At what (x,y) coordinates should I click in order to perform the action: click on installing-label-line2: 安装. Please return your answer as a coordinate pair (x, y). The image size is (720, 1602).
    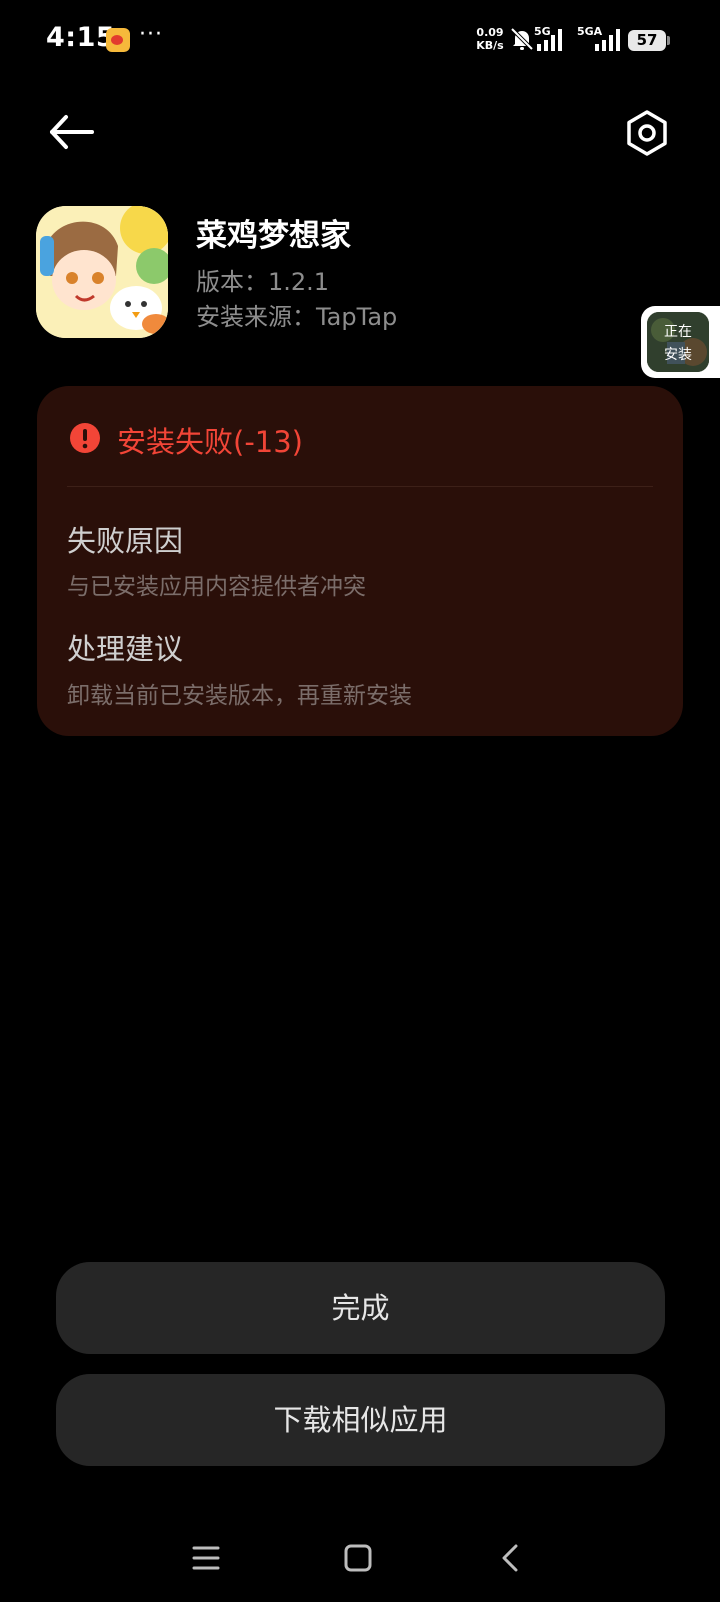
    Looking at the image, I should click on (678, 355).